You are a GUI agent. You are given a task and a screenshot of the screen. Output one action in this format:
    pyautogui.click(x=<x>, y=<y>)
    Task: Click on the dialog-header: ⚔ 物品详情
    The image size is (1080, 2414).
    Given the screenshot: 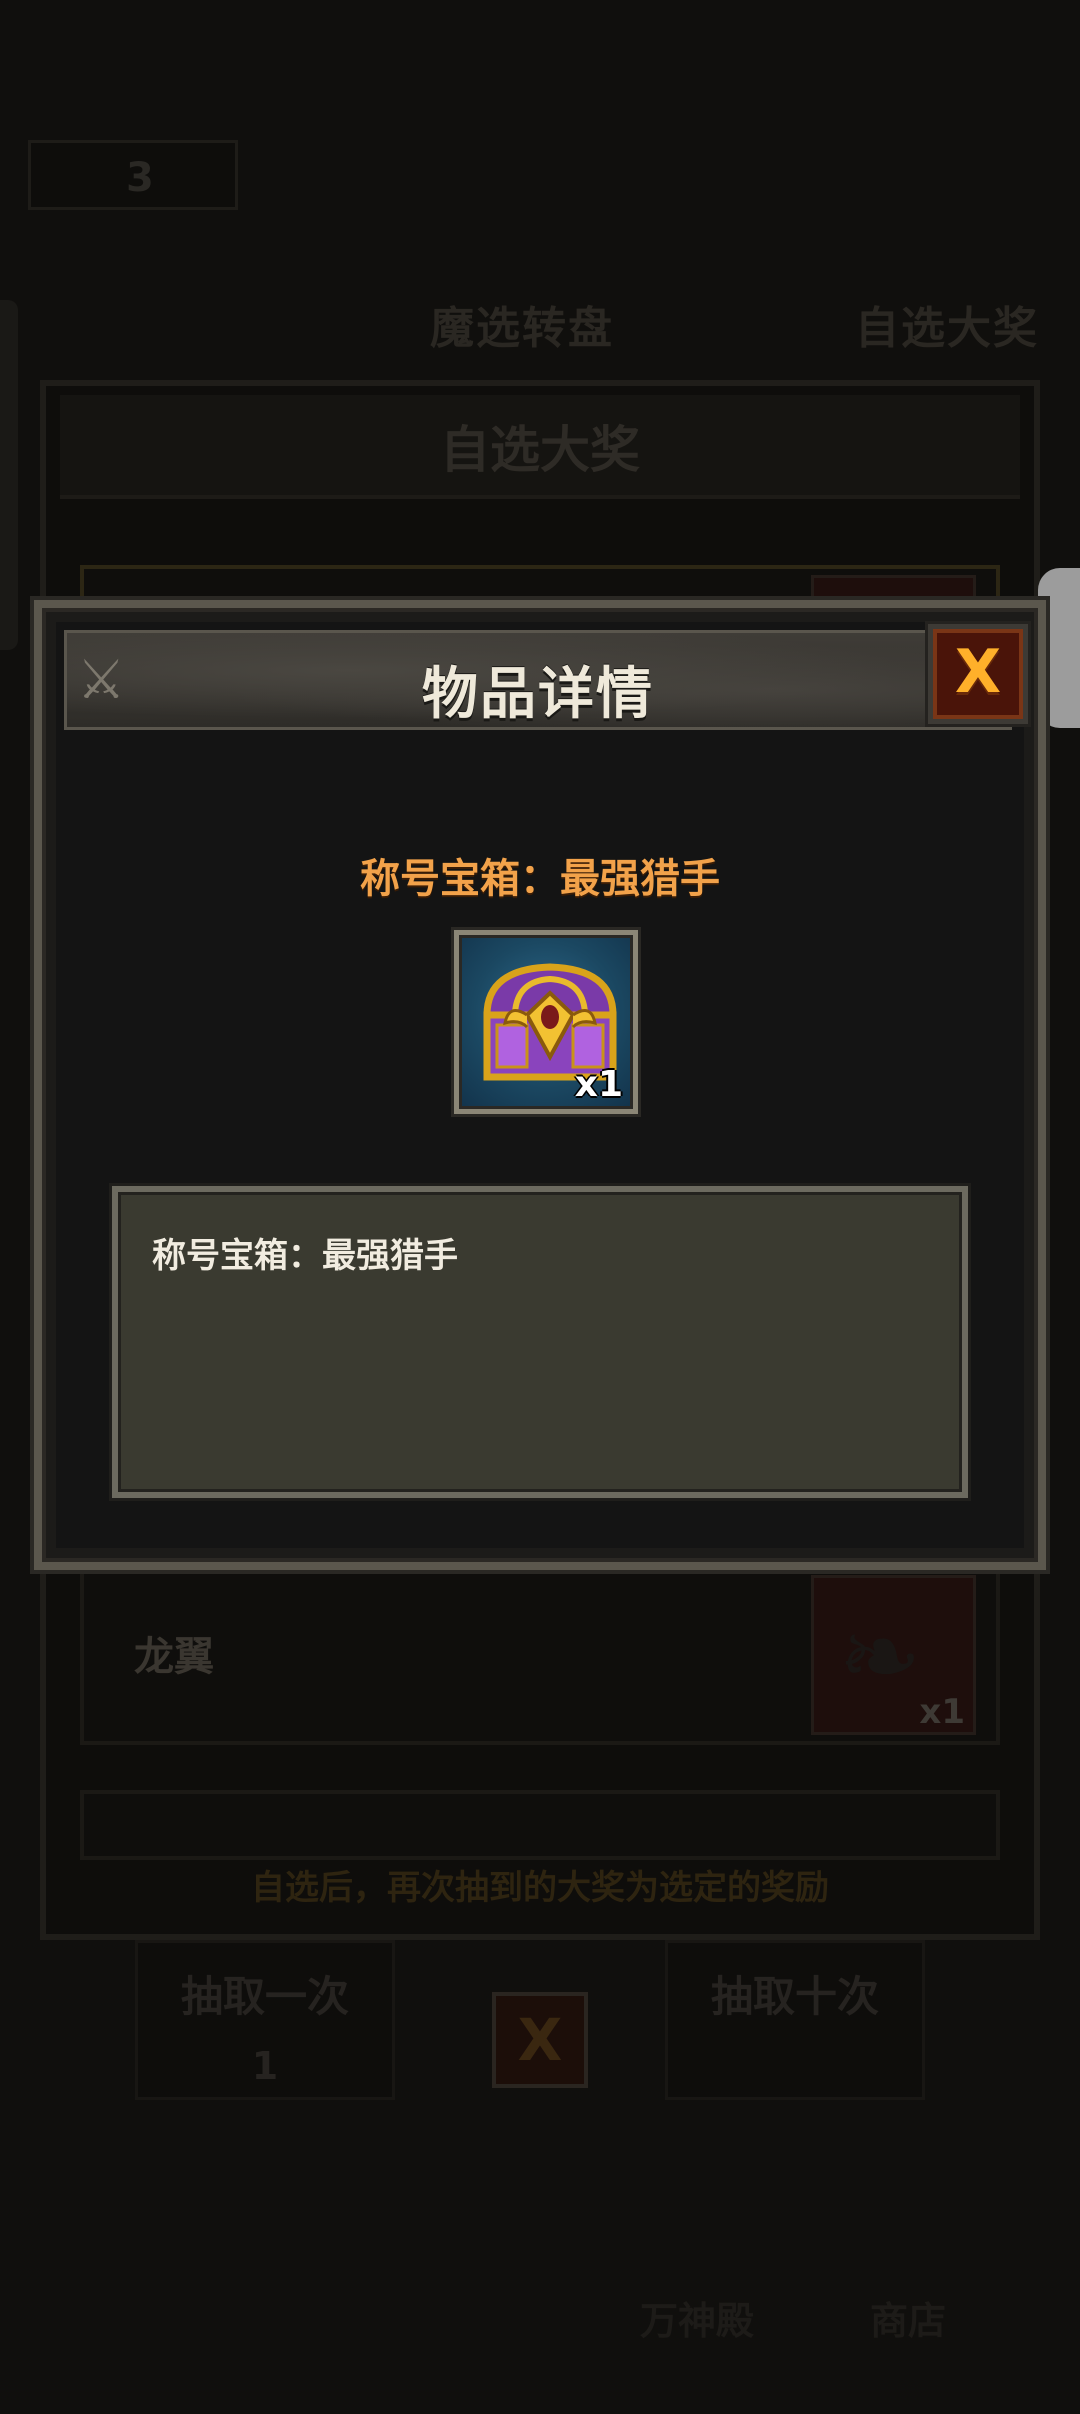 What is the action you would take?
    pyautogui.click(x=538, y=680)
    